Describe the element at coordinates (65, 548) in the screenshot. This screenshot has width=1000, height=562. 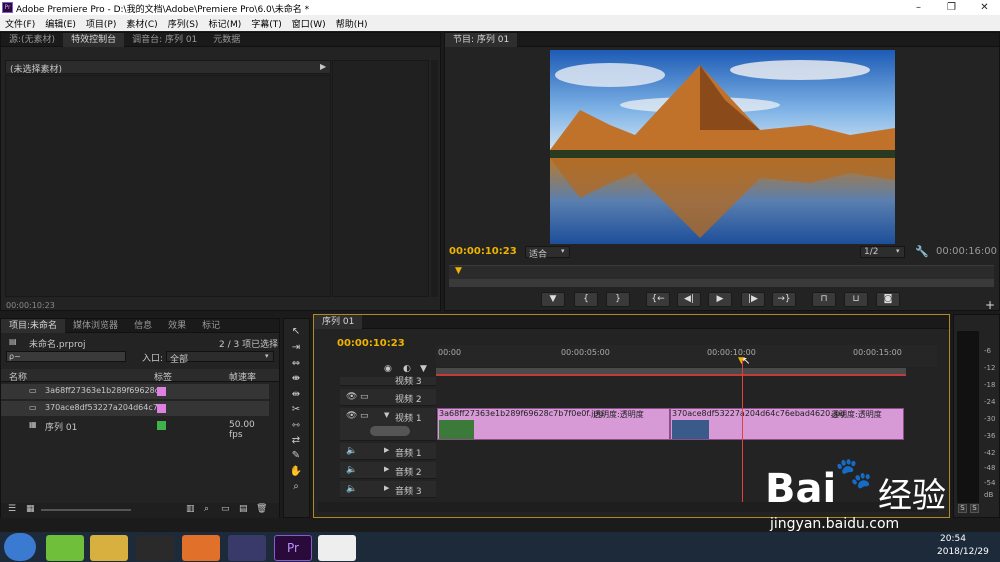
I see `green-app-icon` at that location.